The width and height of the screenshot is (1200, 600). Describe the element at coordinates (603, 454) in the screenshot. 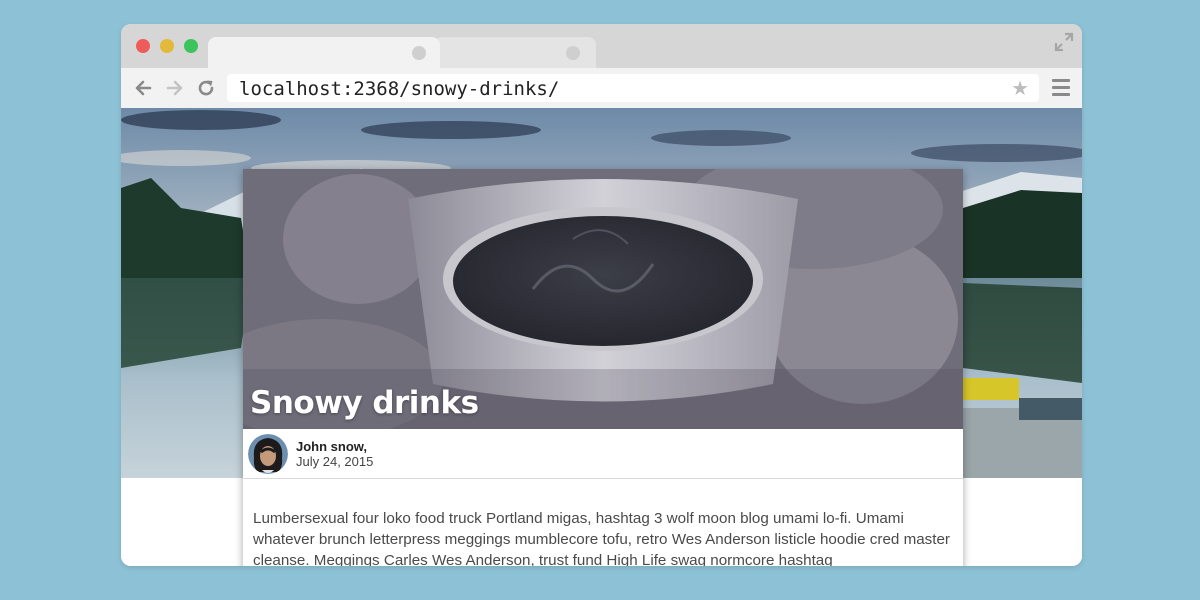

I see `post-meta: John snow, July 24, 2015` at that location.